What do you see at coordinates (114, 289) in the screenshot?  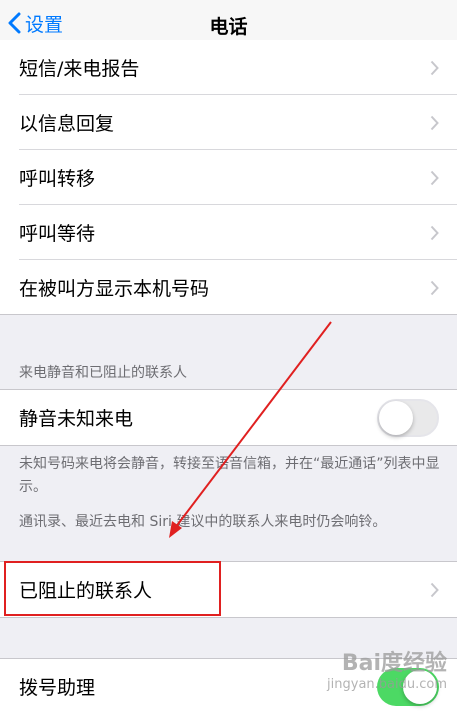 I see `settings-item-label: 在被叫方显示本机号码` at bounding box center [114, 289].